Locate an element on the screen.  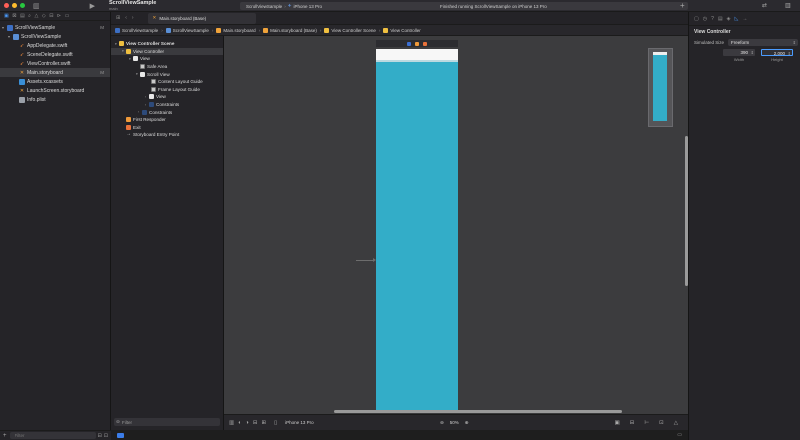
size-icon: ◺ is located at coordinates (736, 19).